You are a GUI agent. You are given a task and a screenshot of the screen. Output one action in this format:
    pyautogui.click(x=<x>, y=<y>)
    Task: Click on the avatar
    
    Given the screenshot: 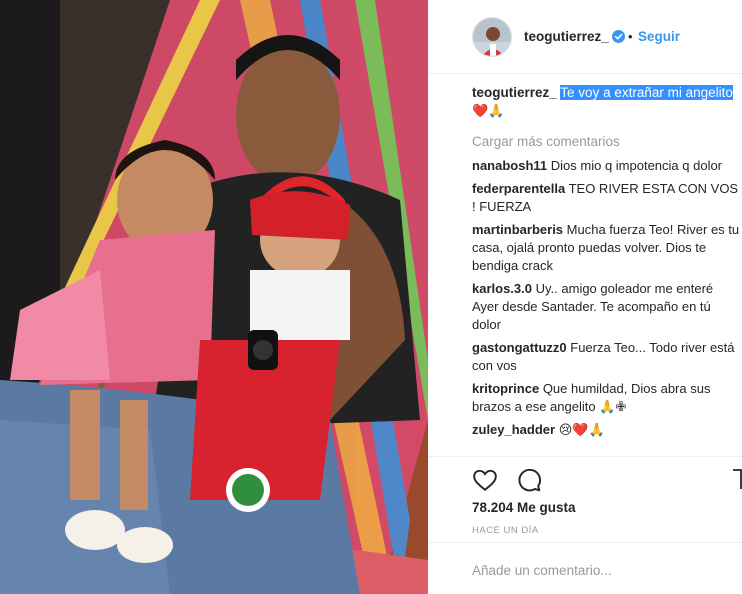 What is the action you would take?
    pyautogui.click(x=492, y=37)
    